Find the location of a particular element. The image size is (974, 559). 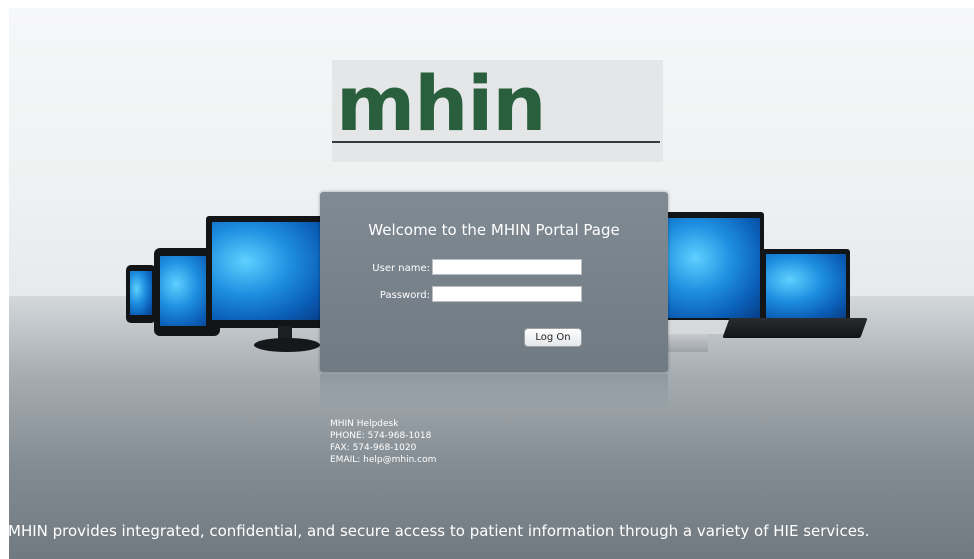

helpdesk-phone: PHONE: 574-968-1018 is located at coordinates (381, 436).